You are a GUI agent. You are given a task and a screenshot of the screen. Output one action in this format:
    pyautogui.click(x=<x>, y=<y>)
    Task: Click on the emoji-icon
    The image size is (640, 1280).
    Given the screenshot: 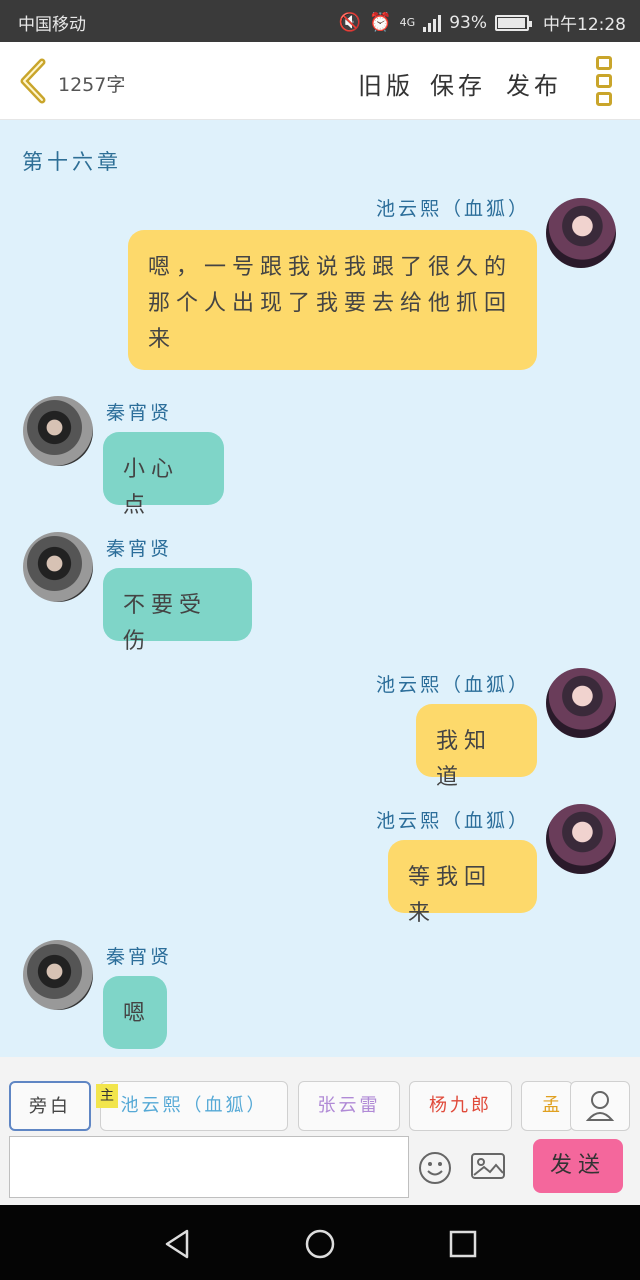 What is the action you would take?
    pyautogui.click(x=435, y=1168)
    